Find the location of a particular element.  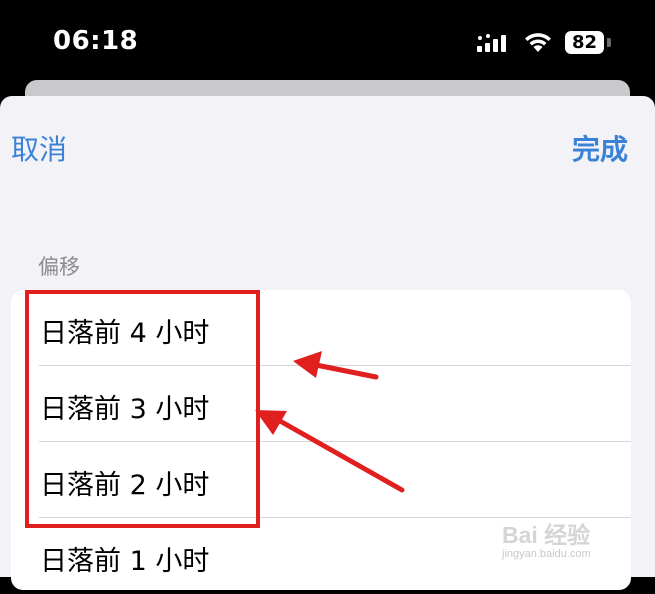

annotation-arrow-upper is located at coordinates (336, 365).